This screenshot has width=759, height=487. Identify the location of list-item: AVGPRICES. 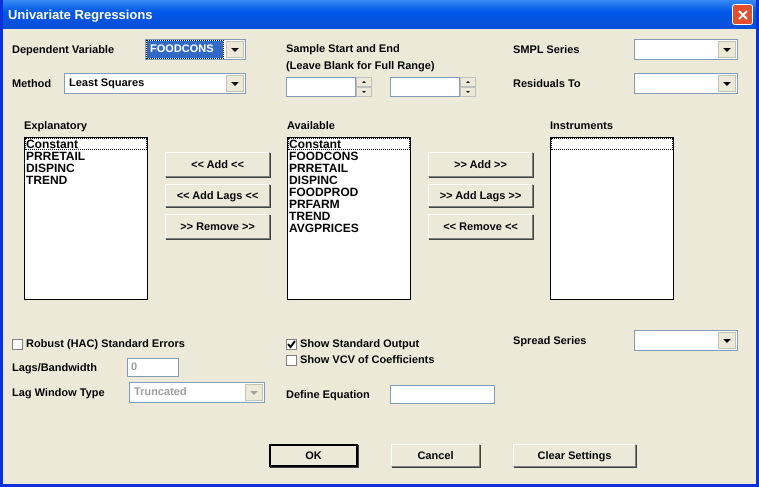
(349, 228).